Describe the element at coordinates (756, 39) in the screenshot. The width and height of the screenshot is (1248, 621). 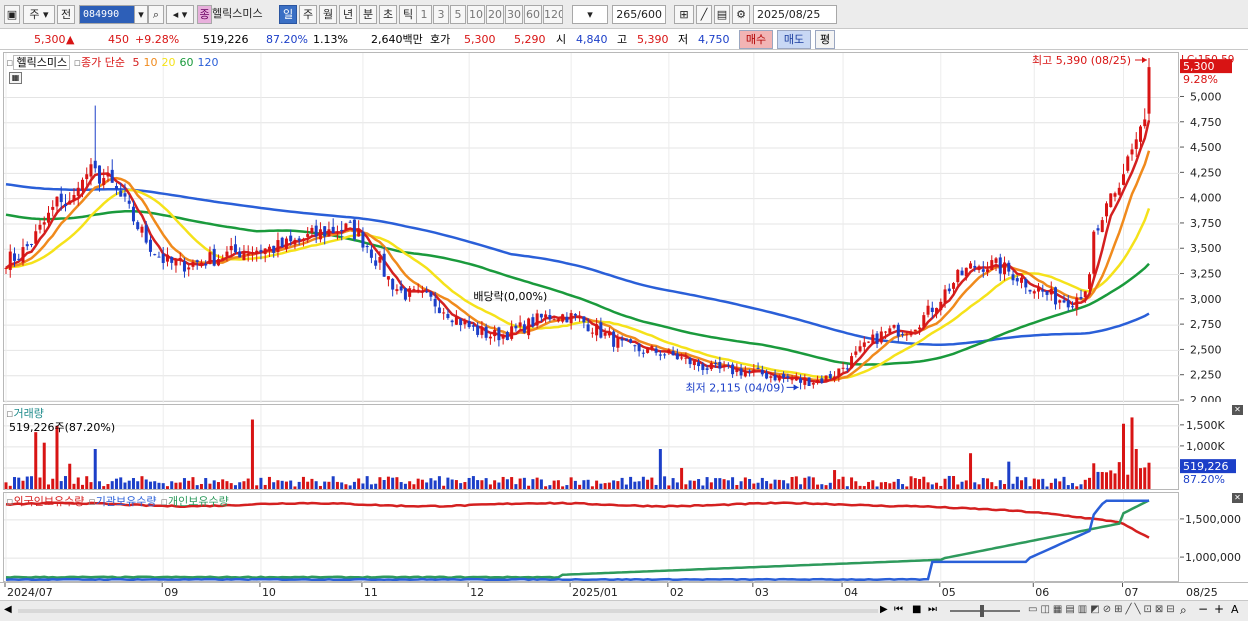
I see `buy-button: 매수` at that location.